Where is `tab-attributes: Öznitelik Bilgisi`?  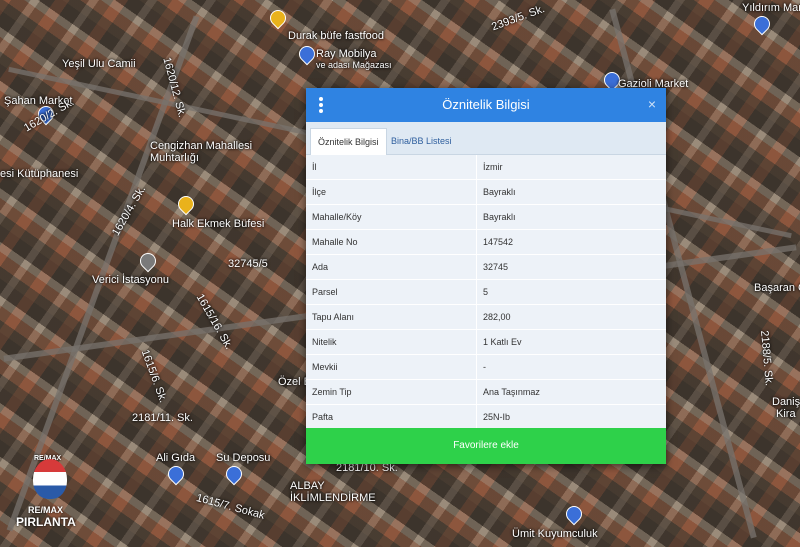
tab-attributes: Öznitelik Bilgisi is located at coordinates (348, 141).